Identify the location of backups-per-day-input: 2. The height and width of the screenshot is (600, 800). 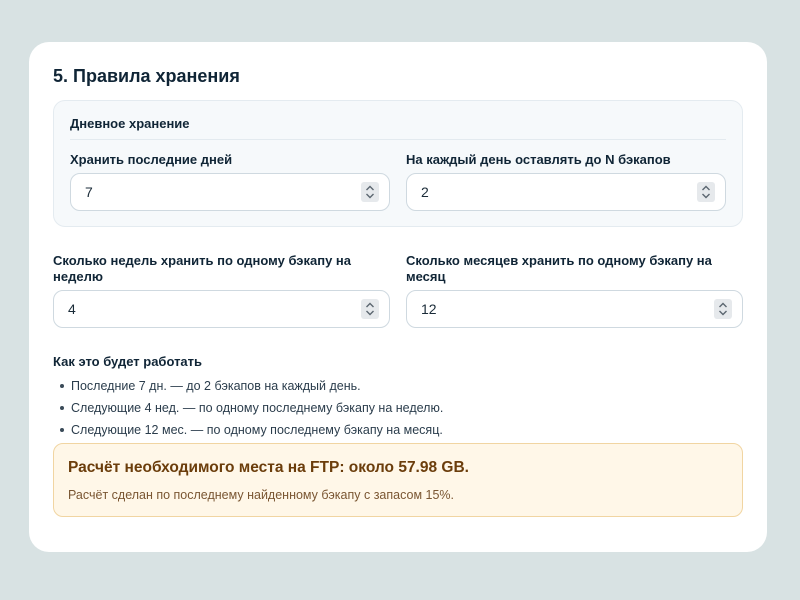
(566, 192).